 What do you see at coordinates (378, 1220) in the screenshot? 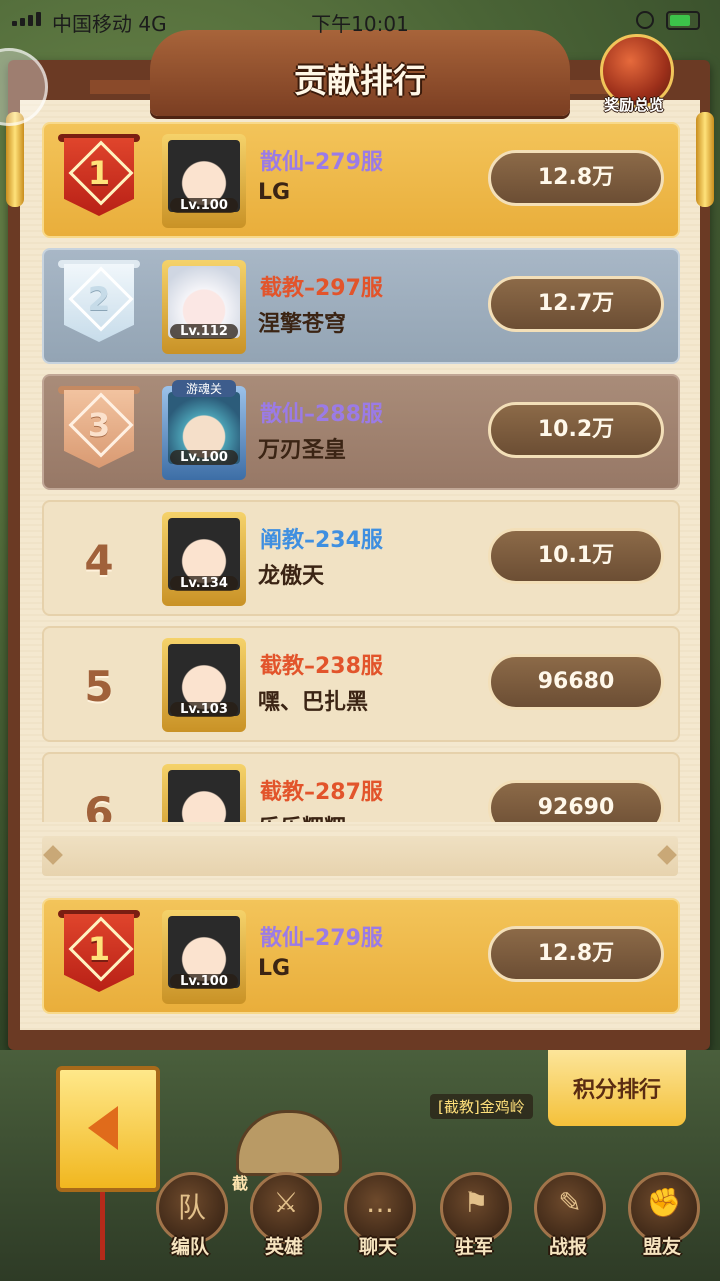
I see `nav-chat: … 聊天` at bounding box center [378, 1220].